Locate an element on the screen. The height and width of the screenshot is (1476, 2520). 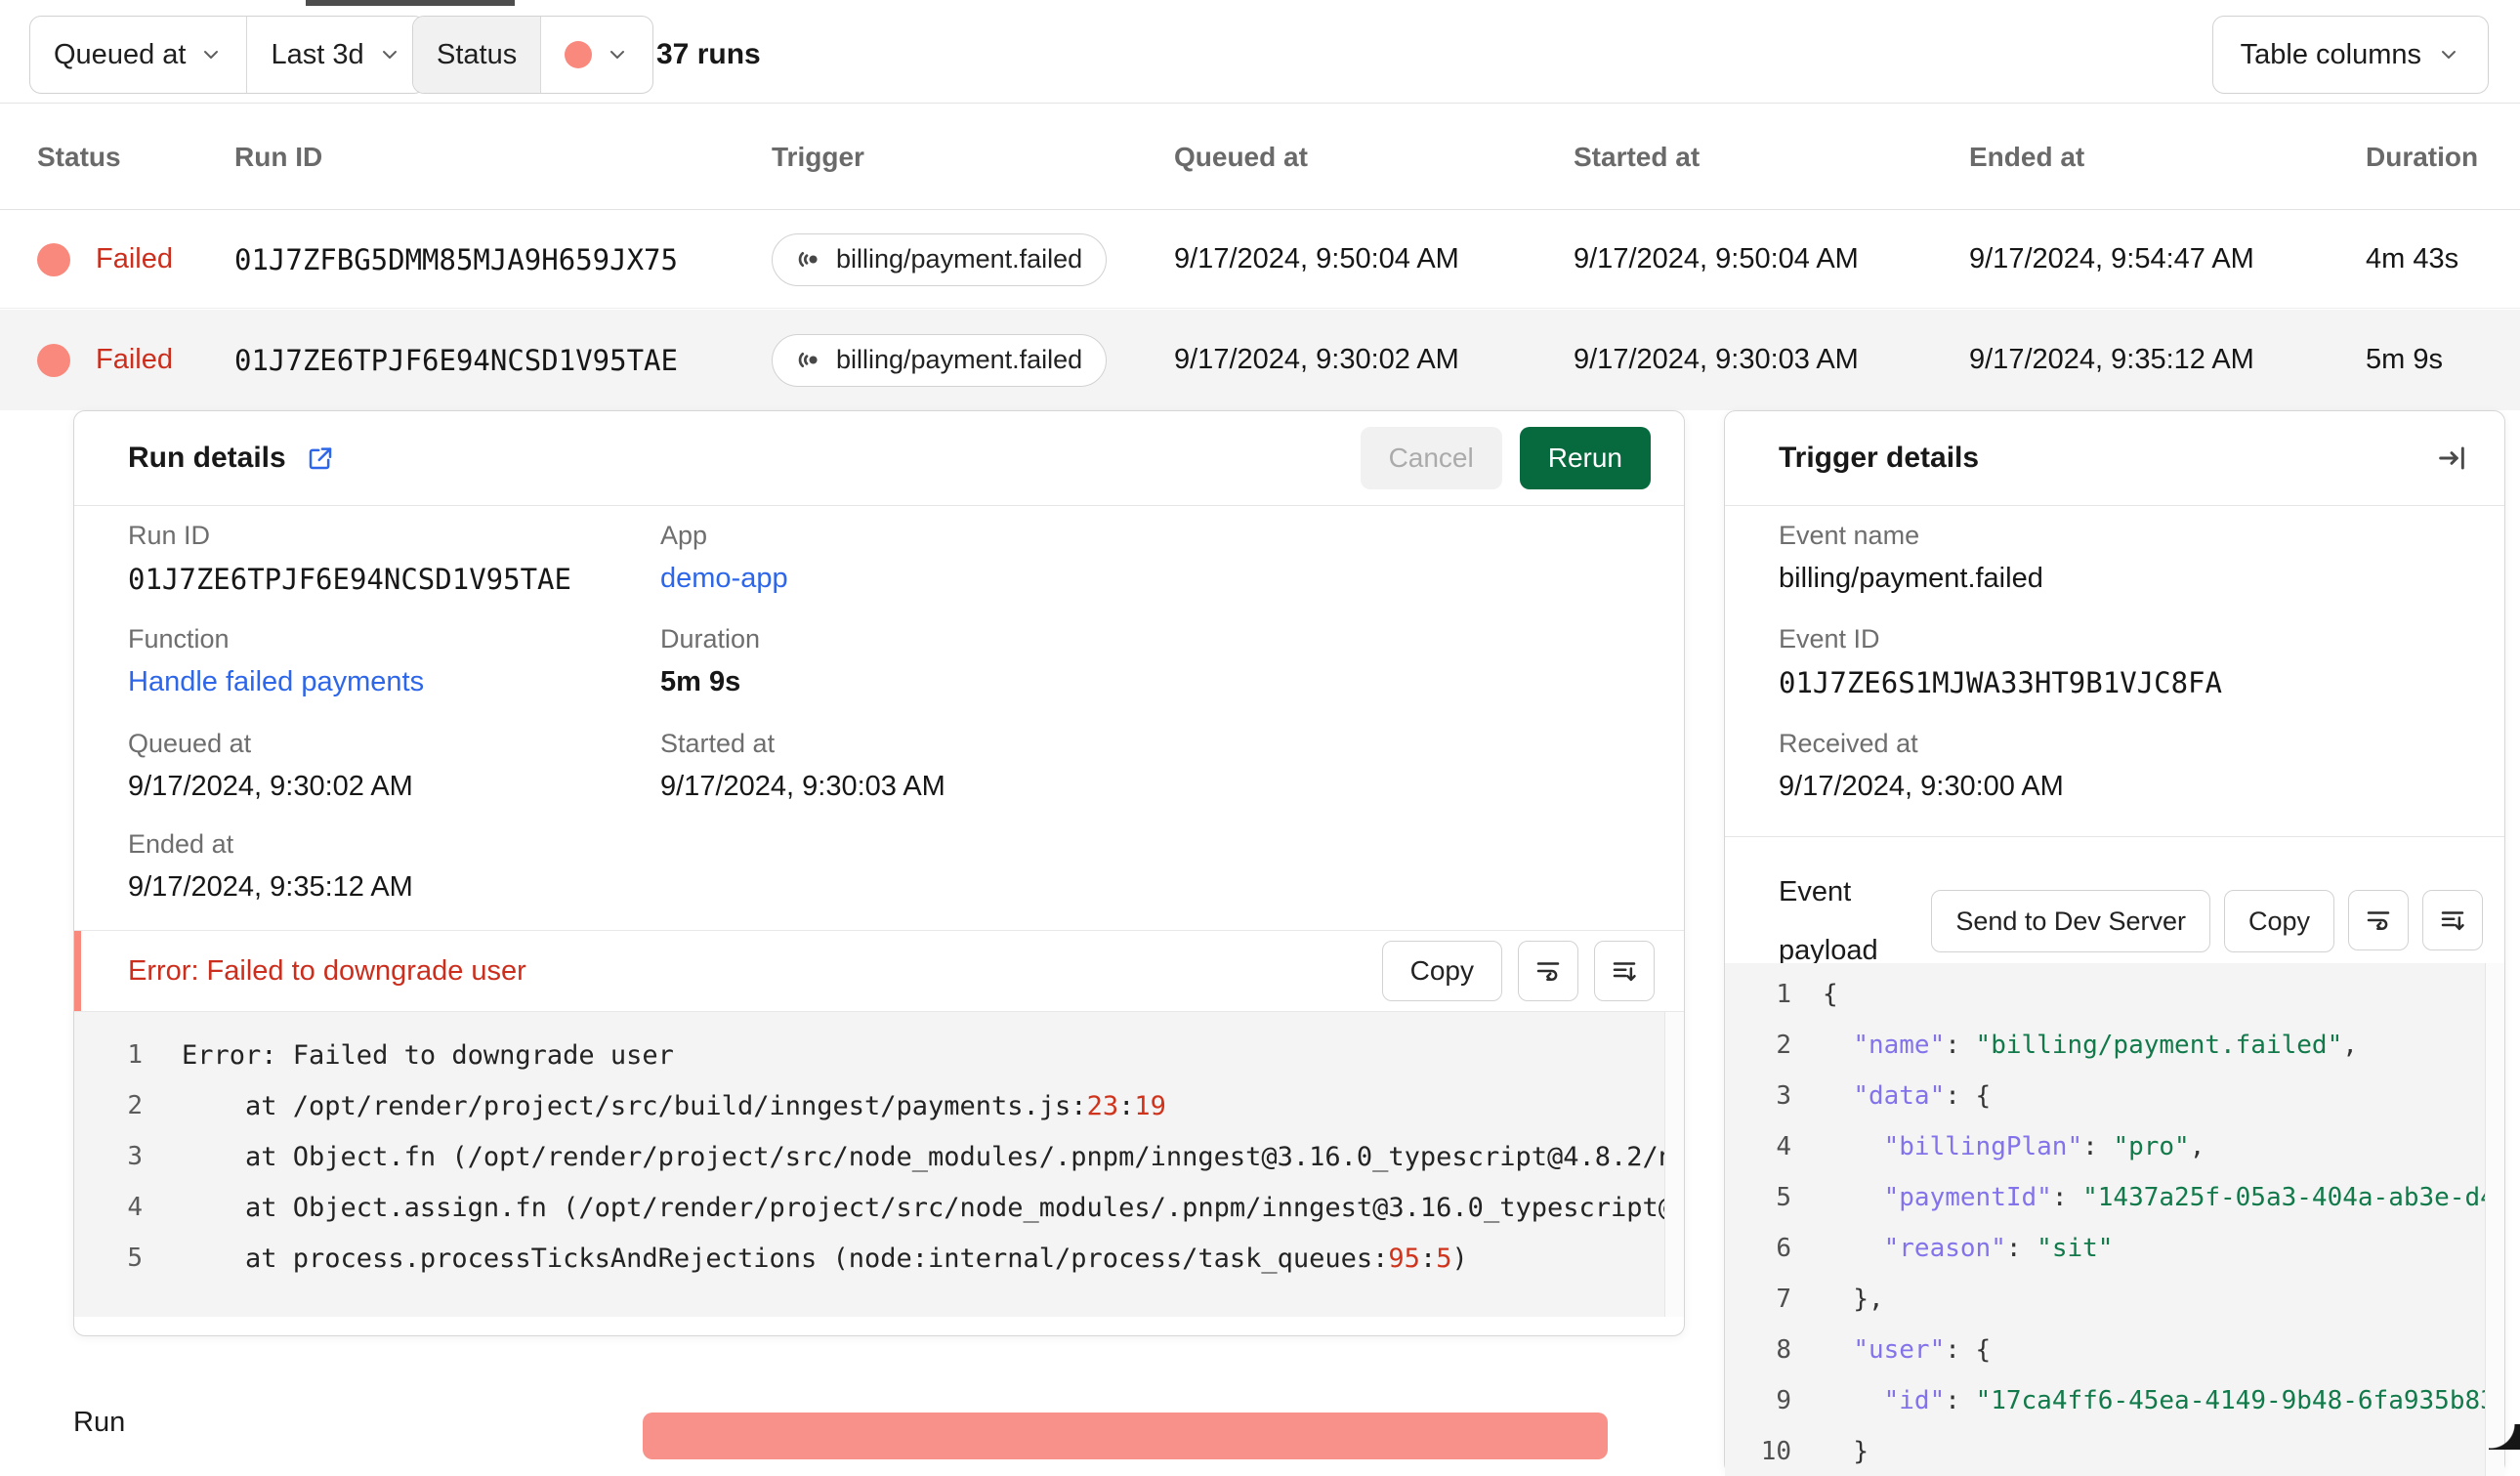
app-link: demo-app is located at coordinates (724, 579).